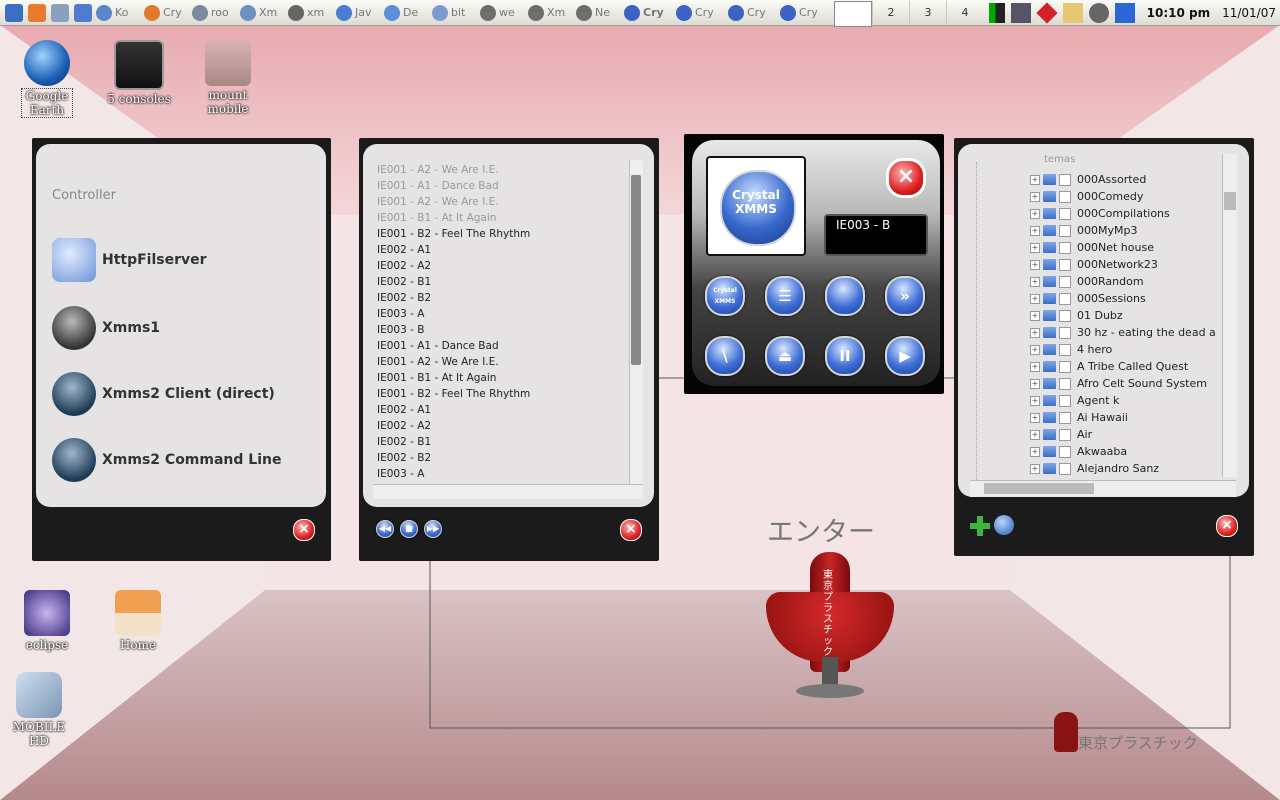 Image resolution: width=1280 pixels, height=800 pixels. What do you see at coordinates (1071, 349) in the screenshot?
I see `tree-item: +4 hero` at bounding box center [1071, 349].